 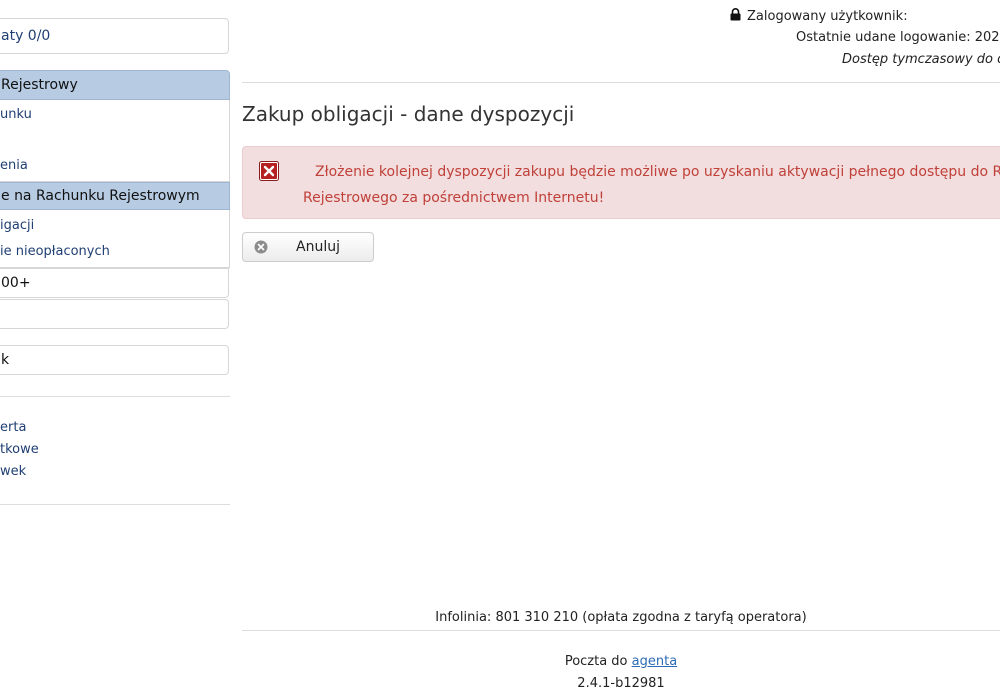 What do you see at coordinates (269, 171) in the screenshot?
I see `error-icon` at bounding box center [269, 171].